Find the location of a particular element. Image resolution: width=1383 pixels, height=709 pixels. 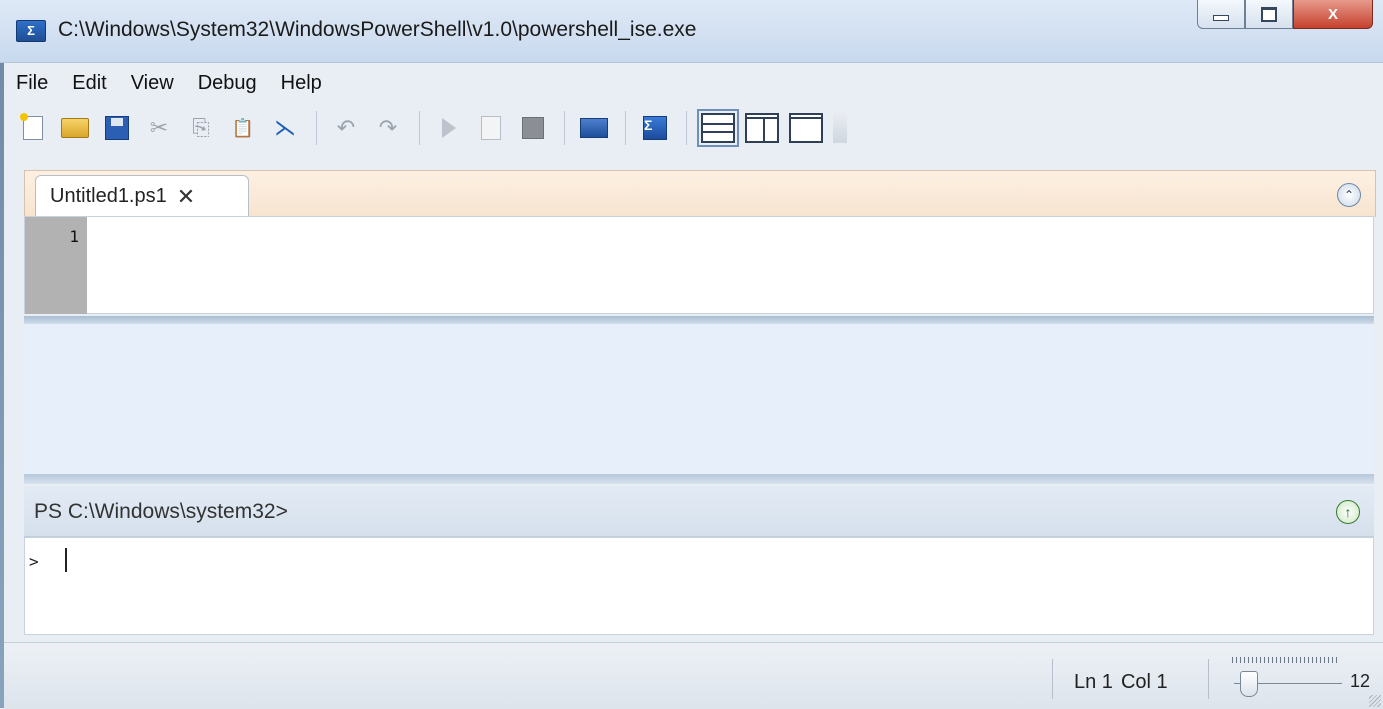

save-button is located at coordinates (117, 128).